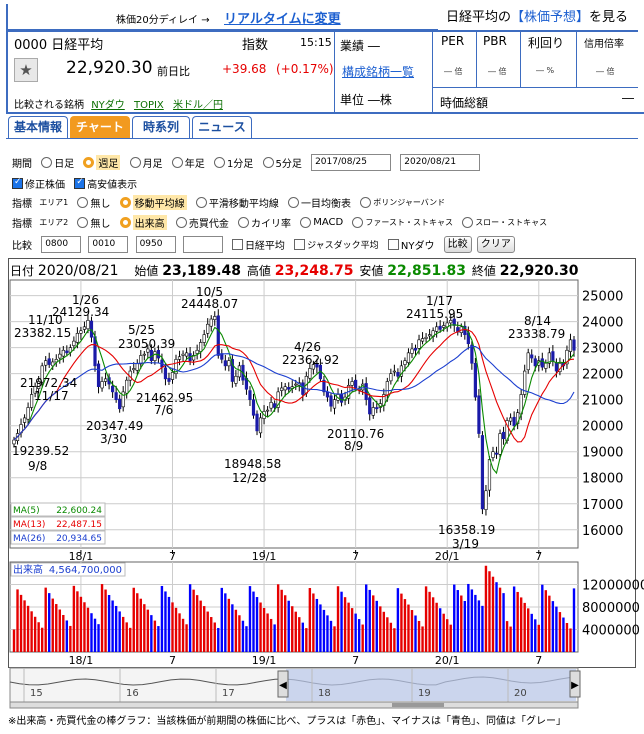 The width and height of the screenshot is (644, 734). Describe the element at coordinates (613, 586) in the screenshot. I see `volume-y-tick: 12000000` at that location.